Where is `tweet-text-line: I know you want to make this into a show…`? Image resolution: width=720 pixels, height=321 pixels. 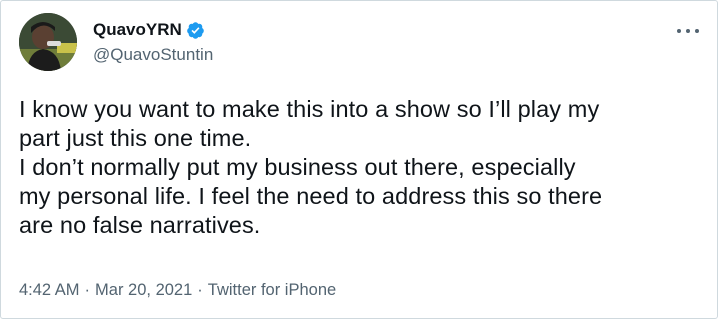
tweet-text-line: I know you want to make this into a show… is located at coordinates (309, 109).